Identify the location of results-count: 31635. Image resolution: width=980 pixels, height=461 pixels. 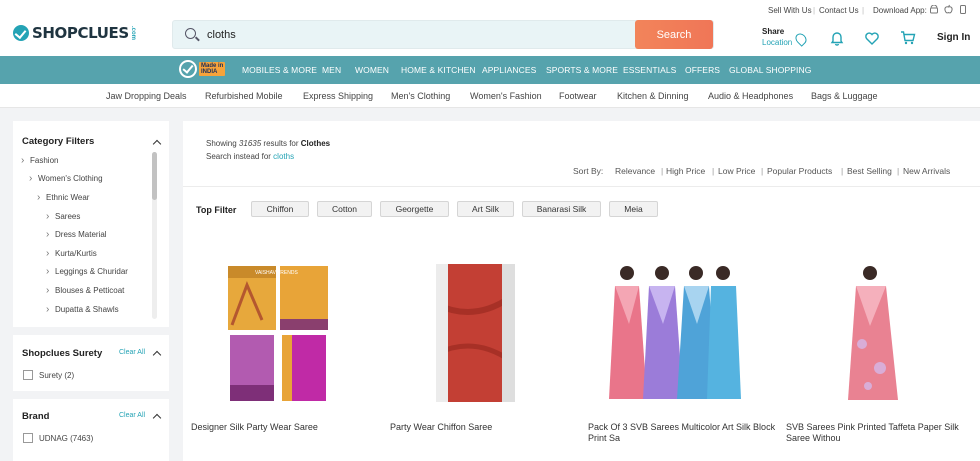
(250, 143).